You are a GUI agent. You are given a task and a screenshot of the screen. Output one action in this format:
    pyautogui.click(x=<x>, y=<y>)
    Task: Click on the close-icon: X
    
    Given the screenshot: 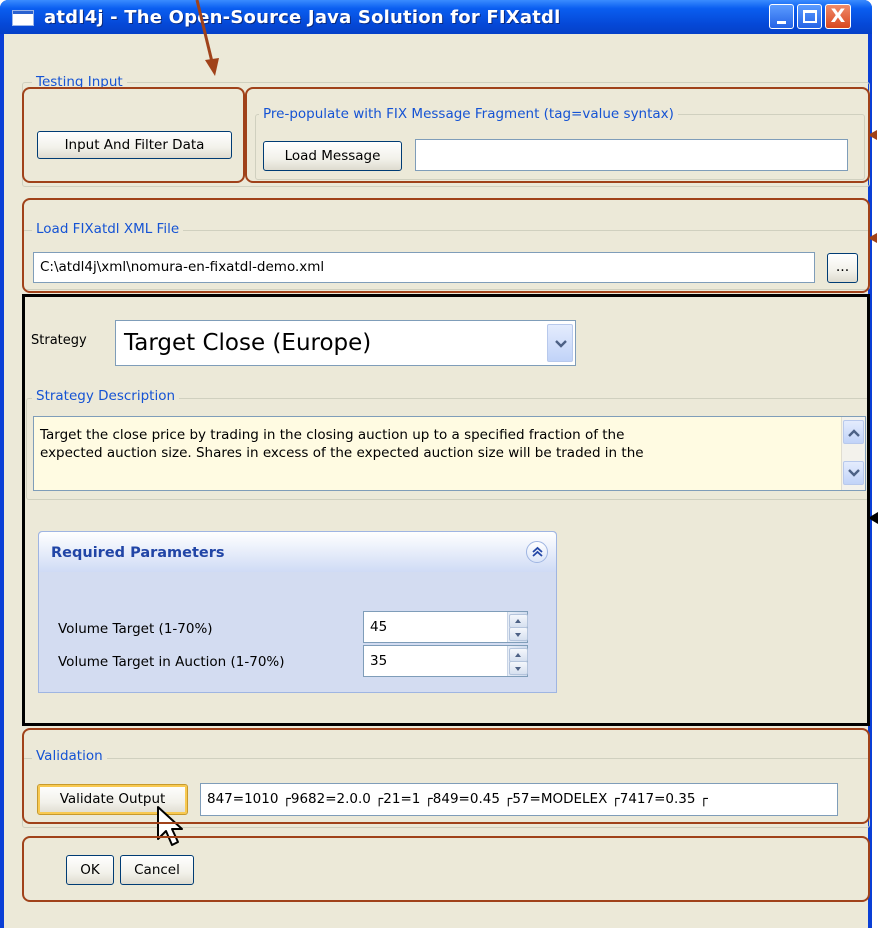 What is the action you would take?
    pyautogui.click(x=838, y=16)
    